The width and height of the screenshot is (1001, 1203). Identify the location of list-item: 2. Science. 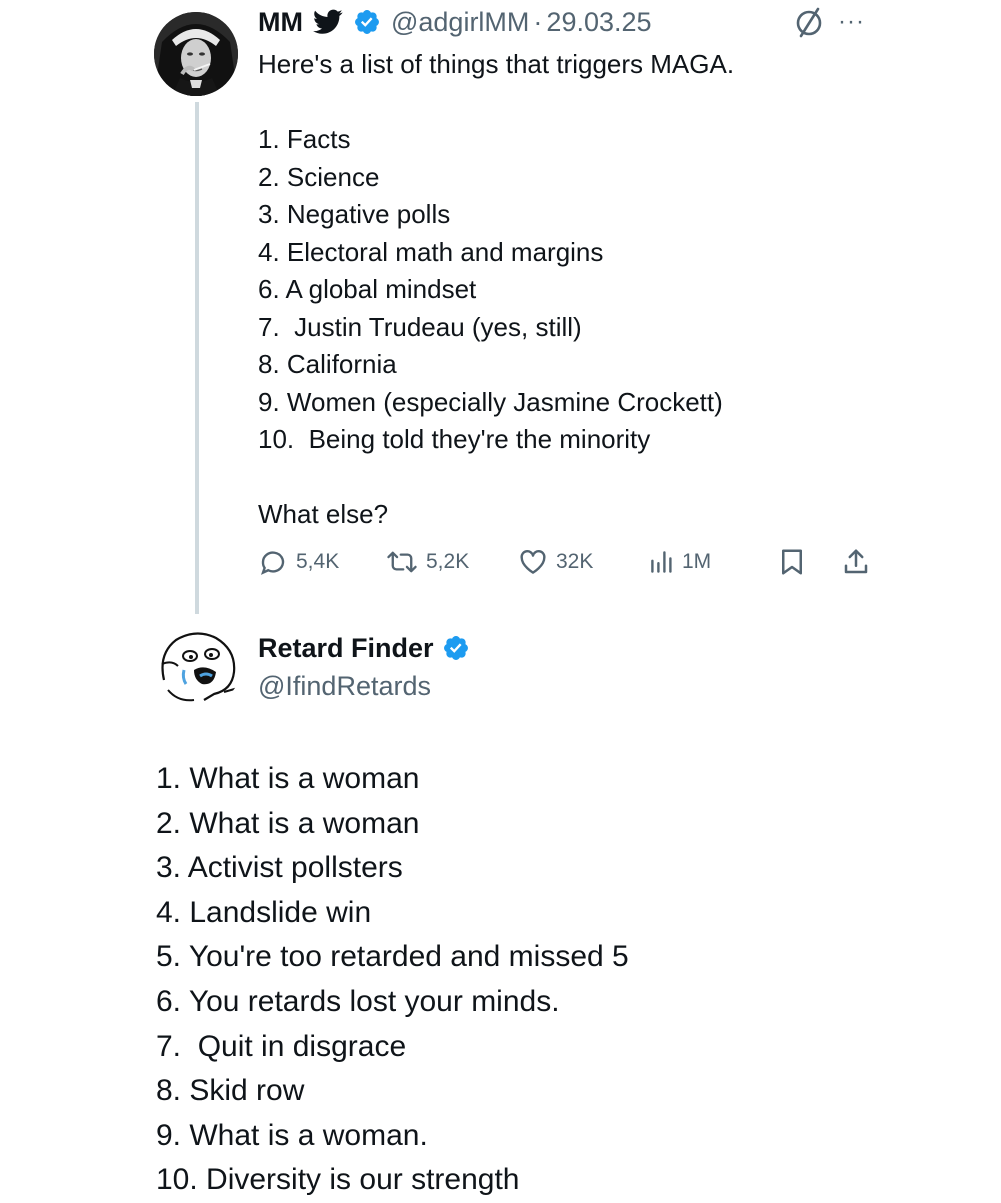
(319, 176).